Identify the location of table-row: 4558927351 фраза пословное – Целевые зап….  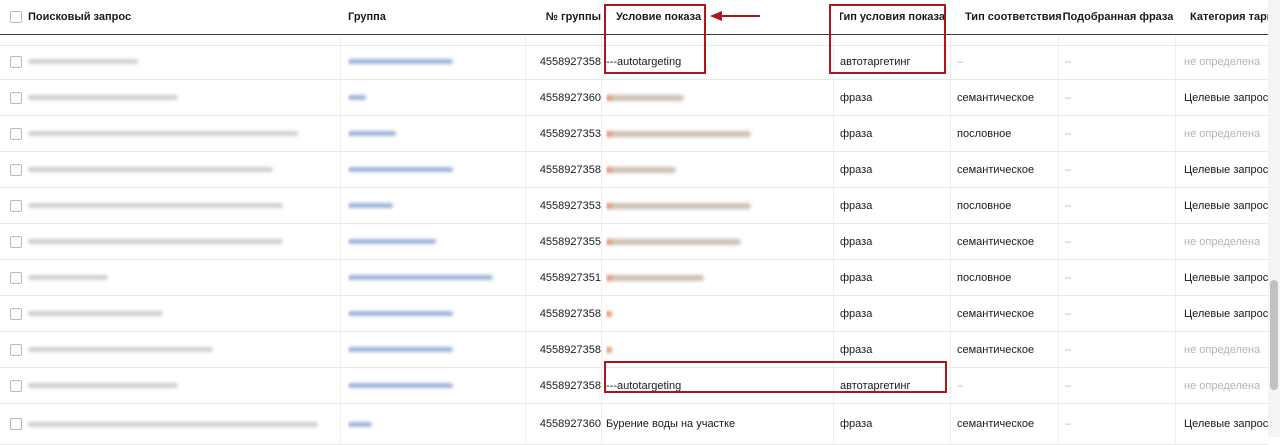
(634, 278).